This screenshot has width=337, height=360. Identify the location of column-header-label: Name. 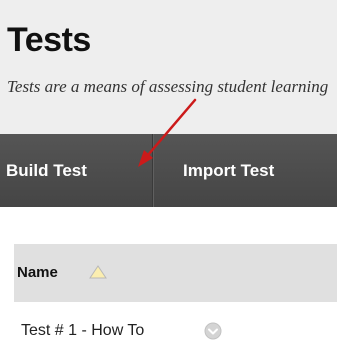
(37, 272).